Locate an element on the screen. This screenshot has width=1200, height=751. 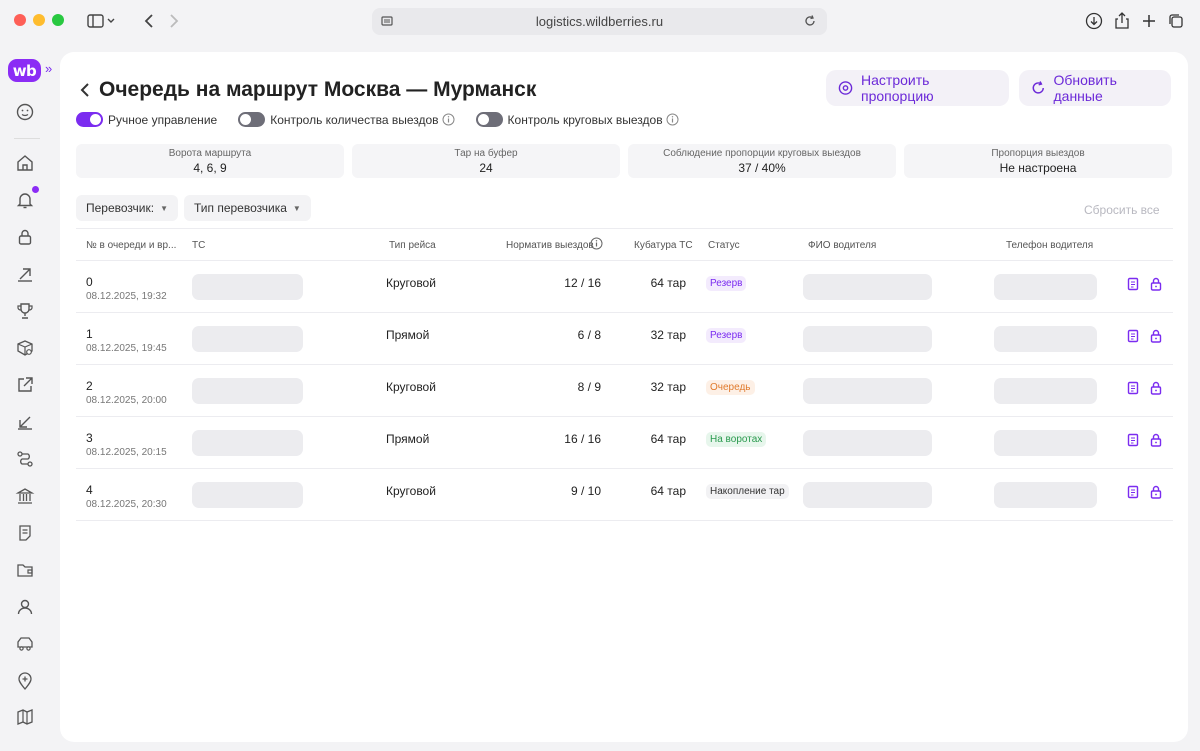
bank-icon is located at coordinates (25, 496).